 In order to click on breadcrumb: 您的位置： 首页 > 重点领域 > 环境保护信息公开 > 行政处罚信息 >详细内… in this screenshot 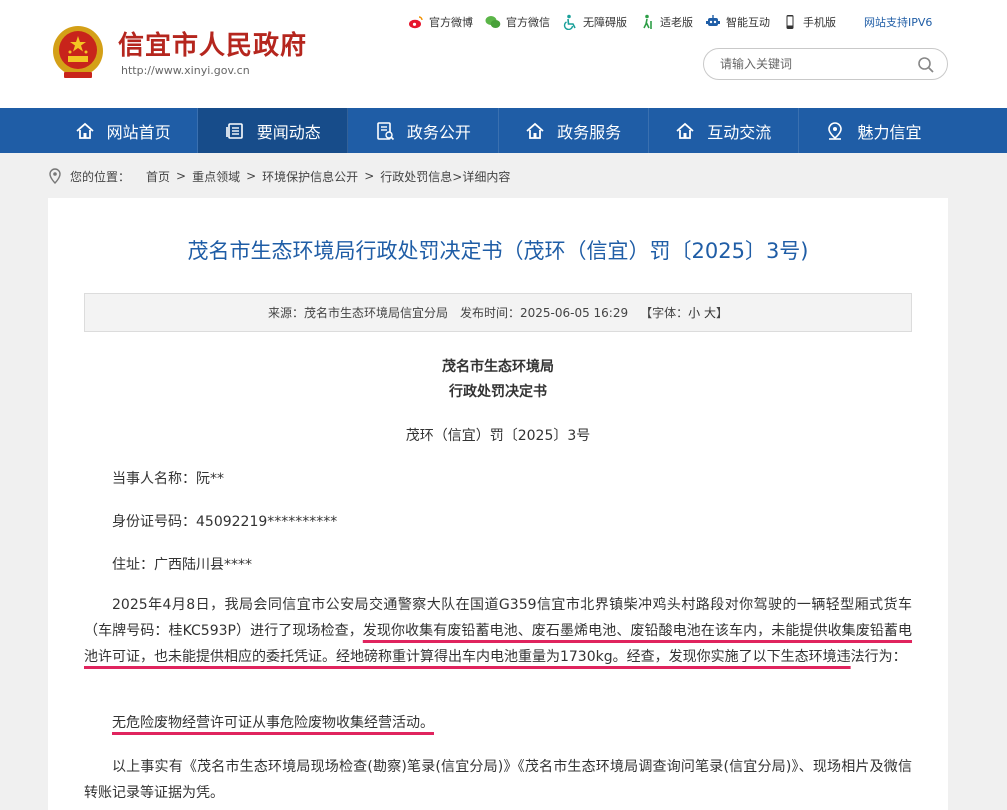, I will do `click(279, 176)`.